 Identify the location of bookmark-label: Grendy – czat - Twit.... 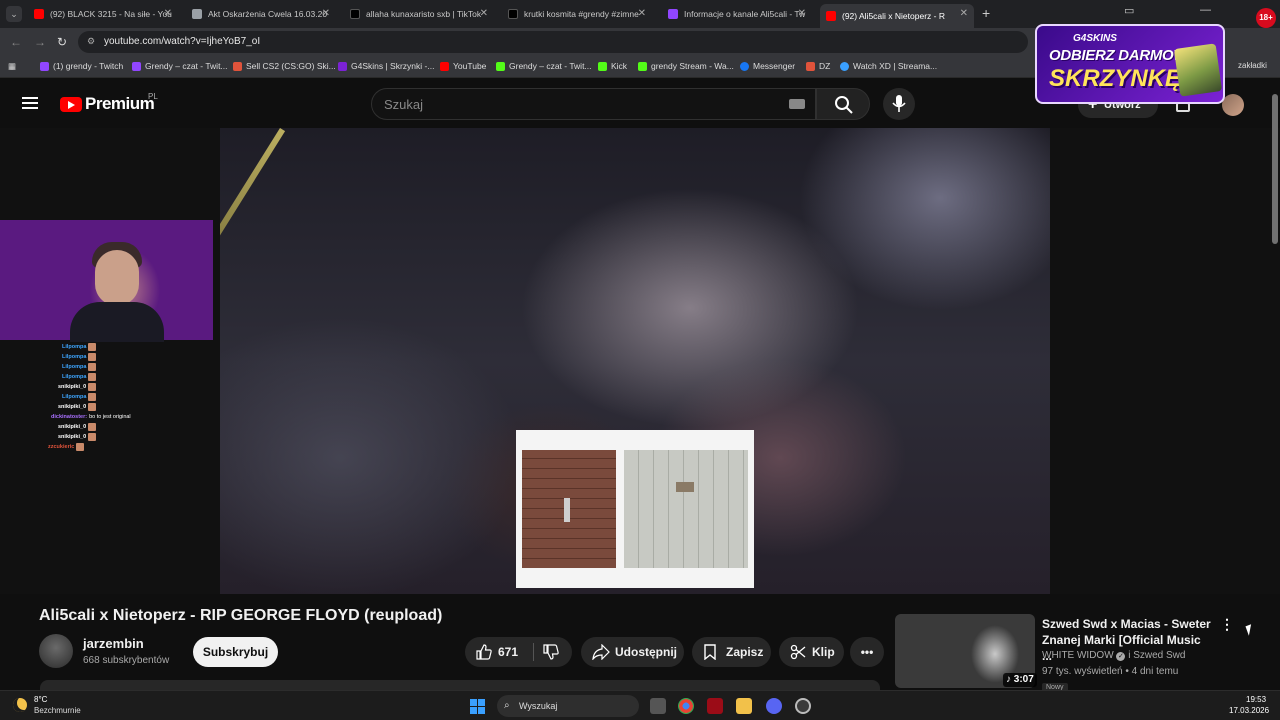
(186, 66).